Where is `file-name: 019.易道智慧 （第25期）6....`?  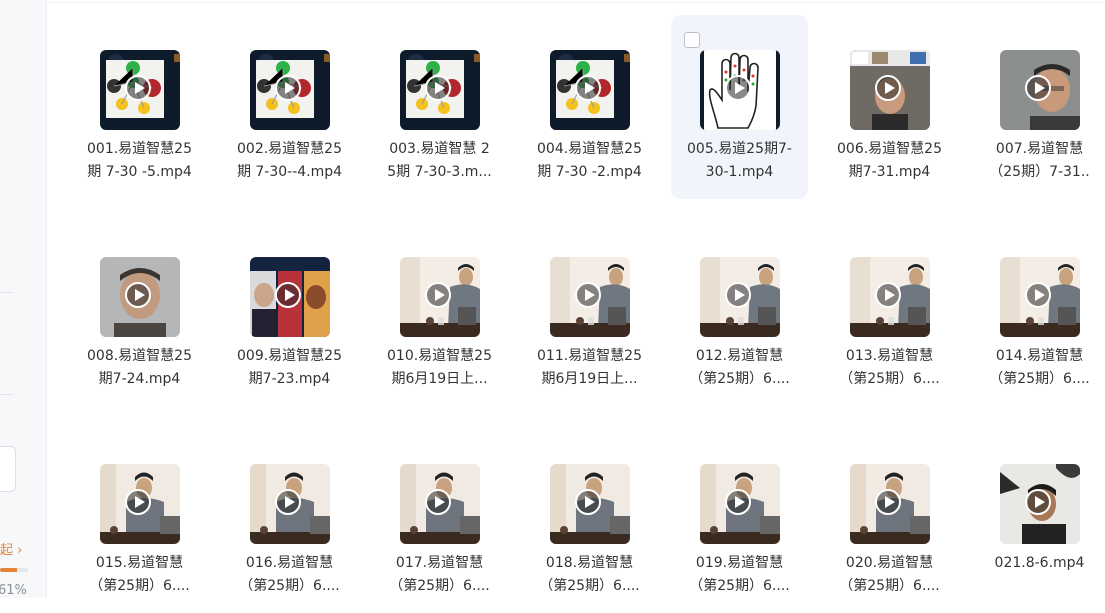 file-name: 019.易道智慧 （第25期）6.... is located at coordinates (739, 575).